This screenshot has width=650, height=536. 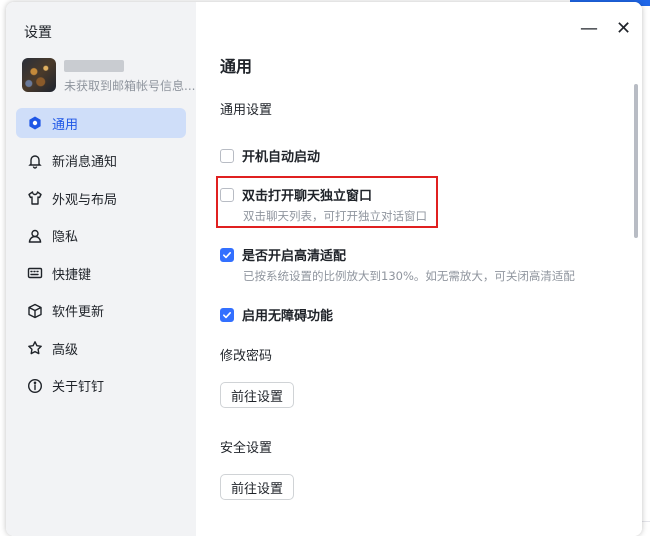 What do you see at coordinates (85, 200) in the screenshot?
I see `sidebar-item-label: 外观与布局` at bounding box center [85, 200].